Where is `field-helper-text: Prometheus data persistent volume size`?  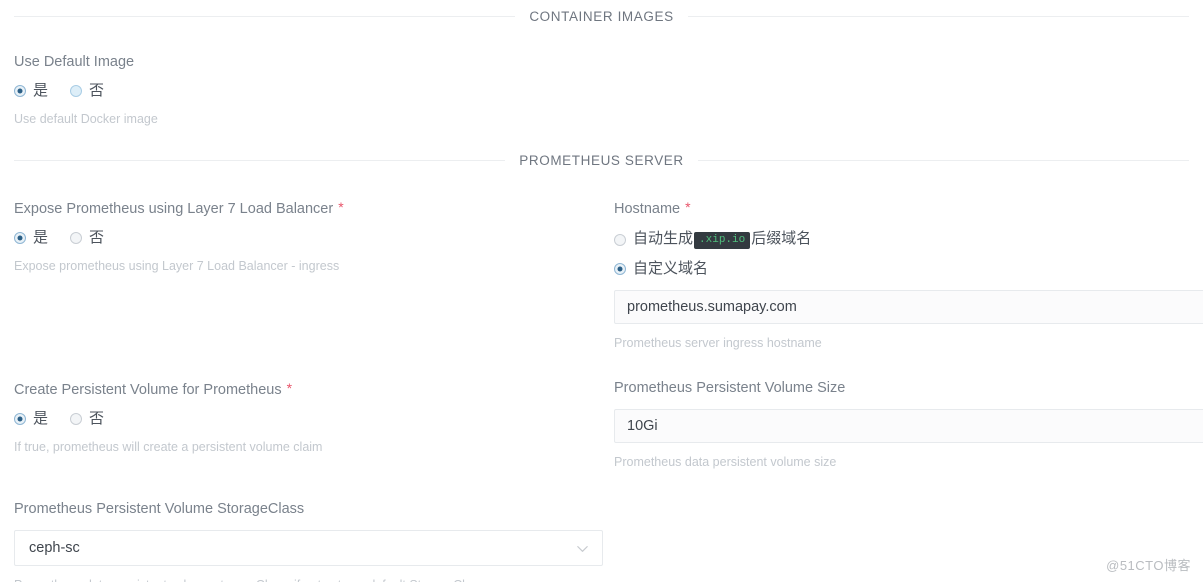 field-helper-text: Prometheus data persistent volume size is located at coordinates (725, 462).